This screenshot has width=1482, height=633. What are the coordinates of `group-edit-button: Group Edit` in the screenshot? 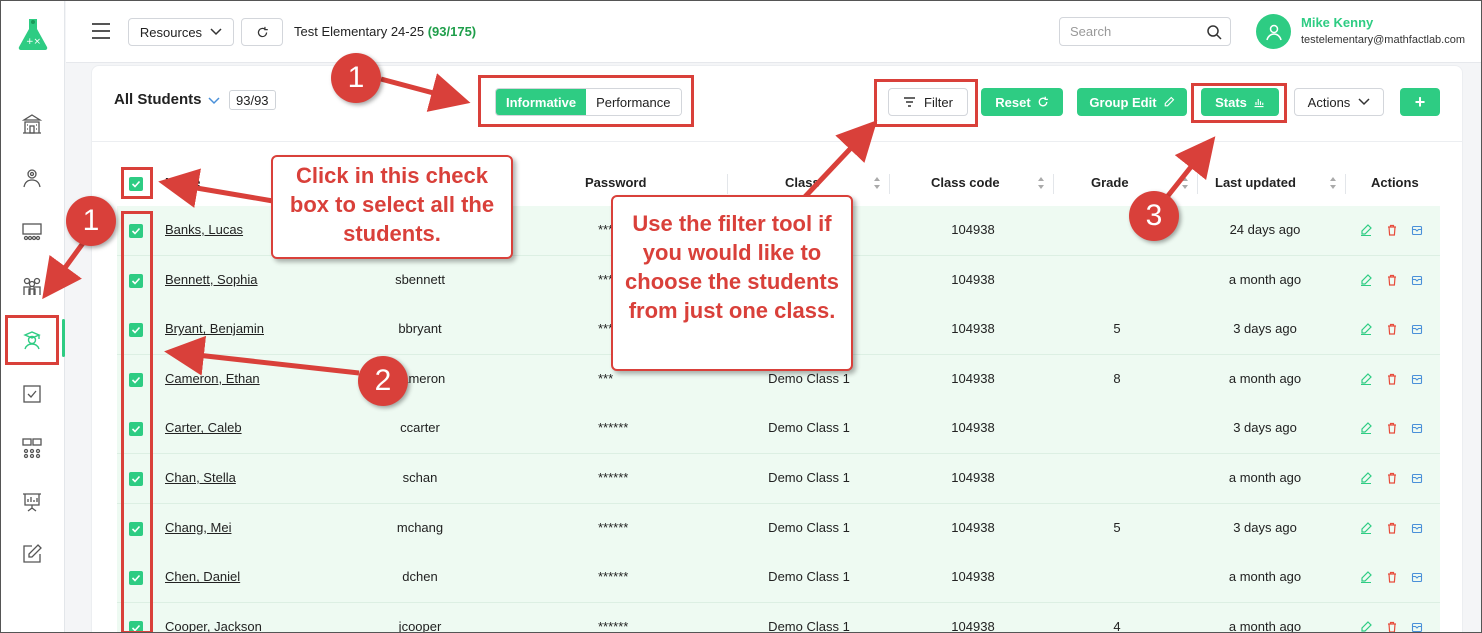 It's located at (1132, 102).